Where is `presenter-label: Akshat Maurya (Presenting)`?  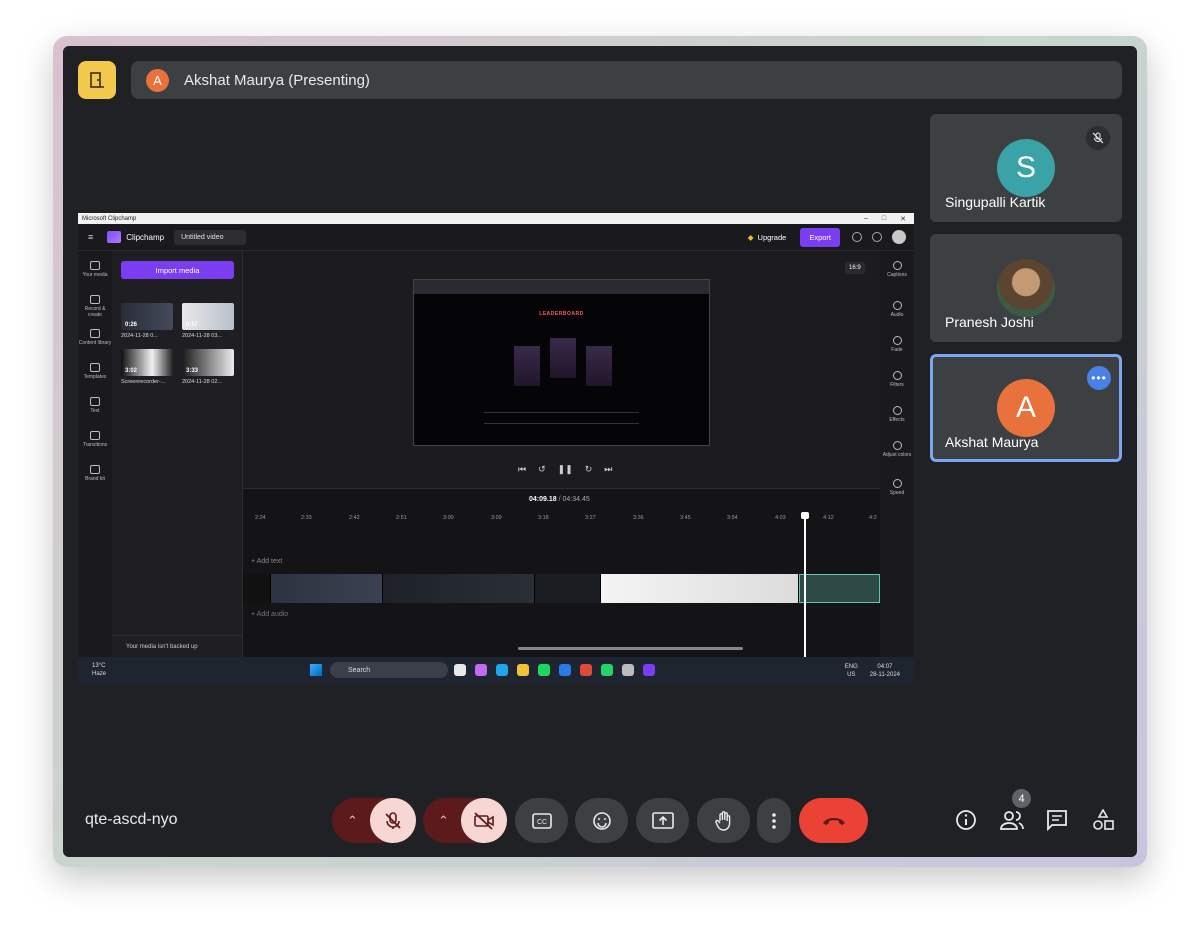
presenter-label: Akshat Maurya (Presenting) is located at coordinates (277, 80).